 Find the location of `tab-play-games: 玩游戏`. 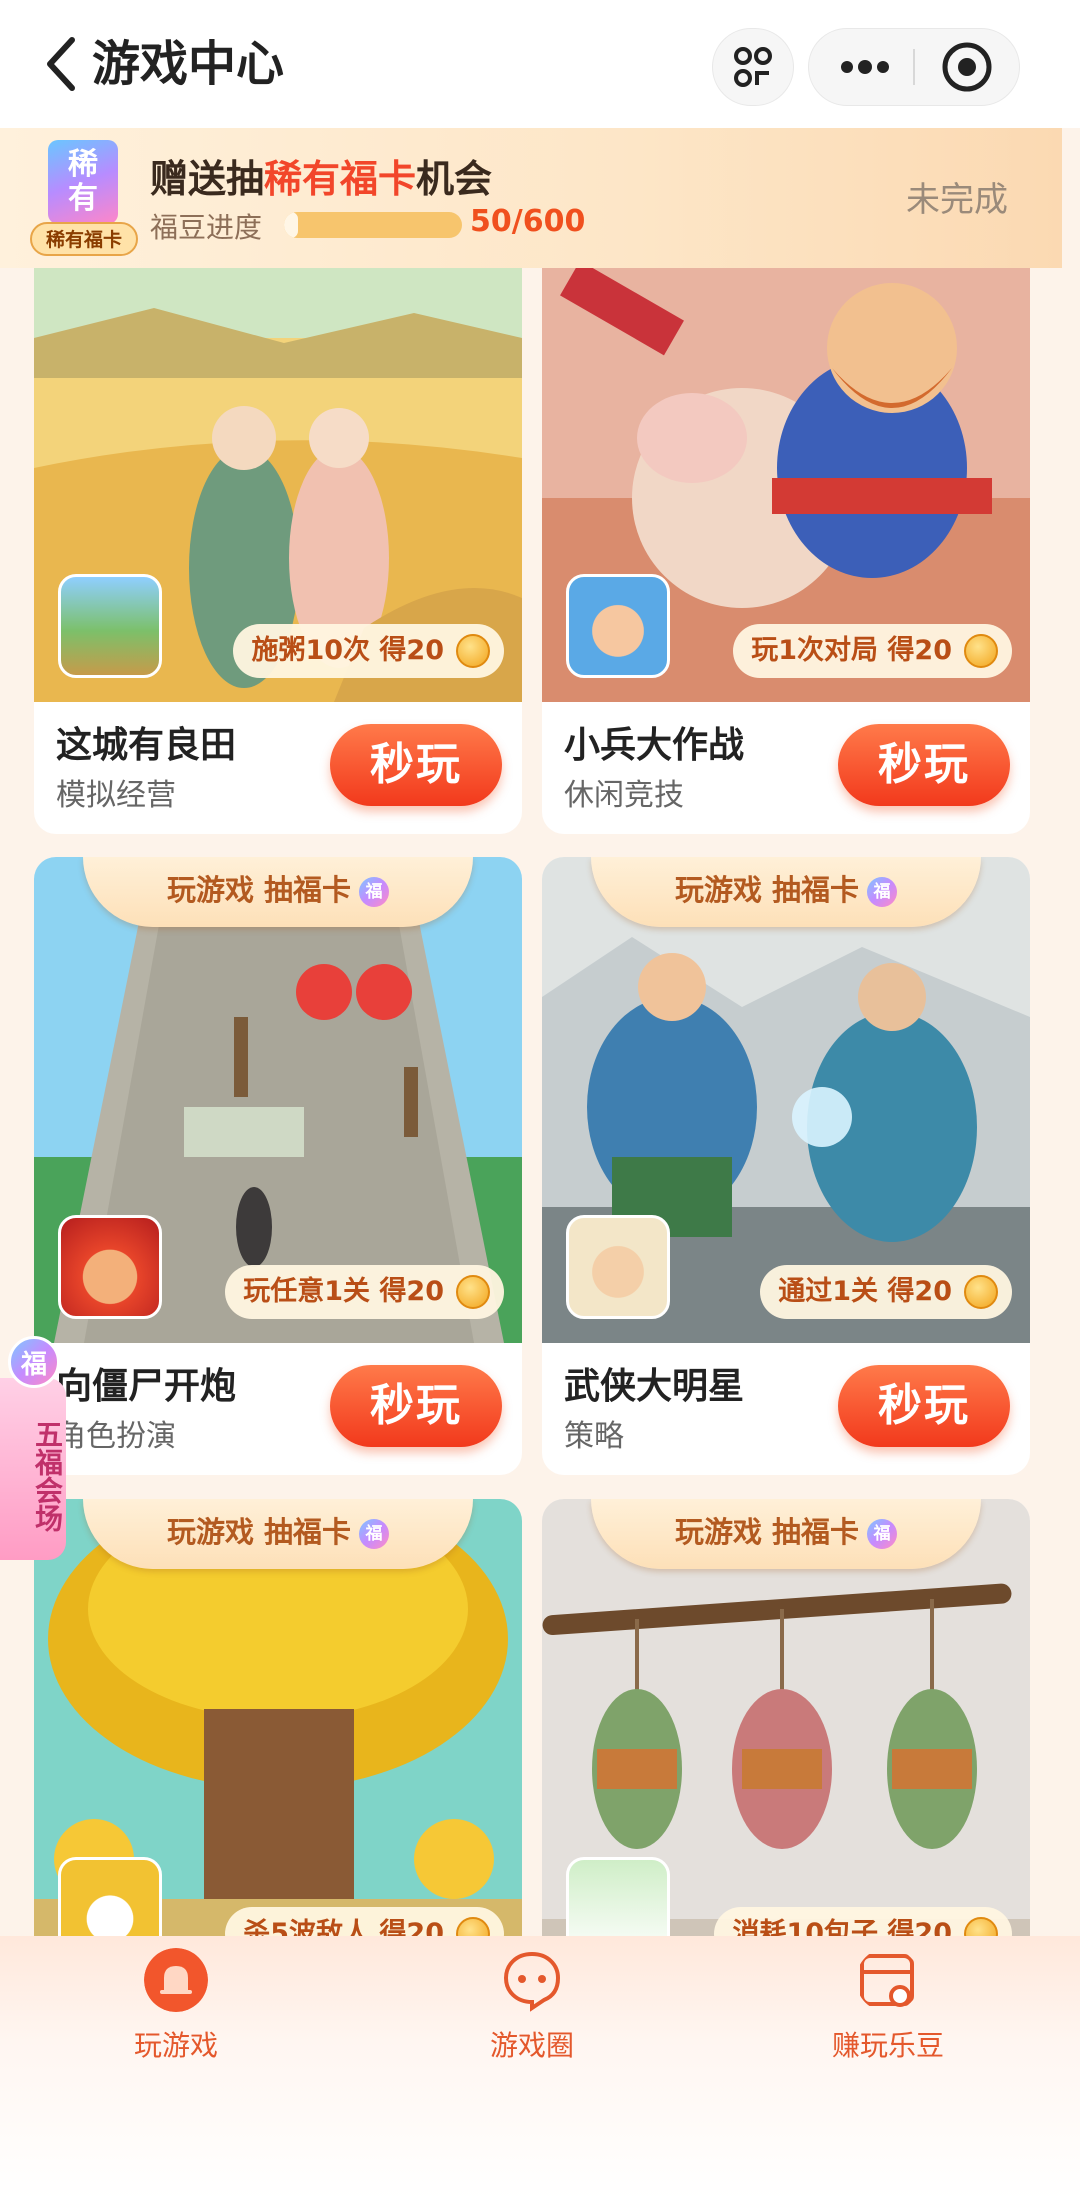

tab-play-games: 玩游戏 is located at coordinates (176, 2006).